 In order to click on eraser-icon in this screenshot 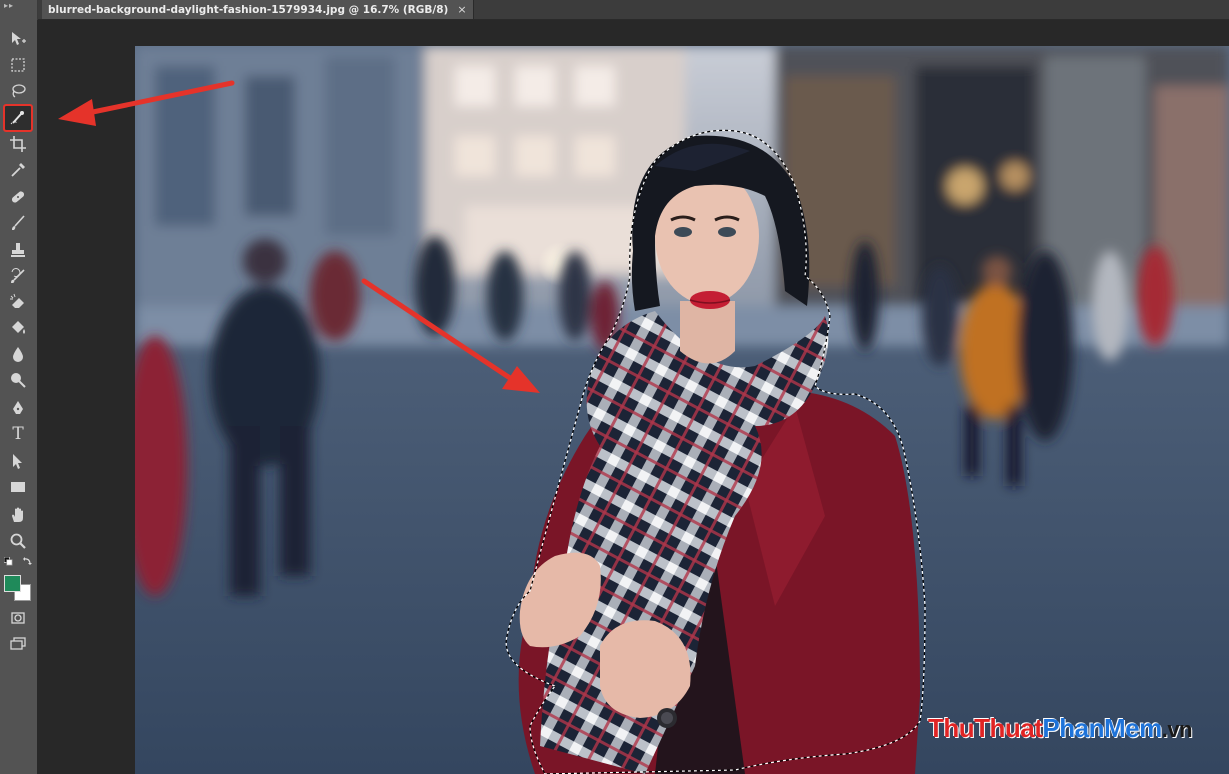, I will do `click(17, 300)`.